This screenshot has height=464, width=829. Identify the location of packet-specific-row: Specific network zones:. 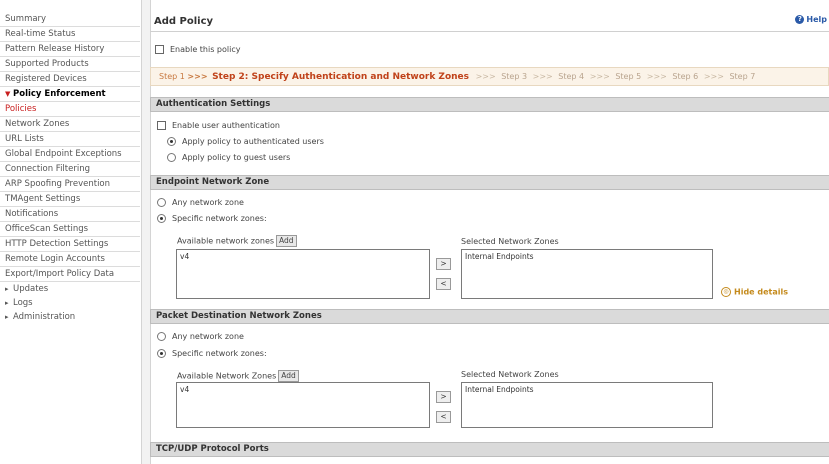
(212, 353).